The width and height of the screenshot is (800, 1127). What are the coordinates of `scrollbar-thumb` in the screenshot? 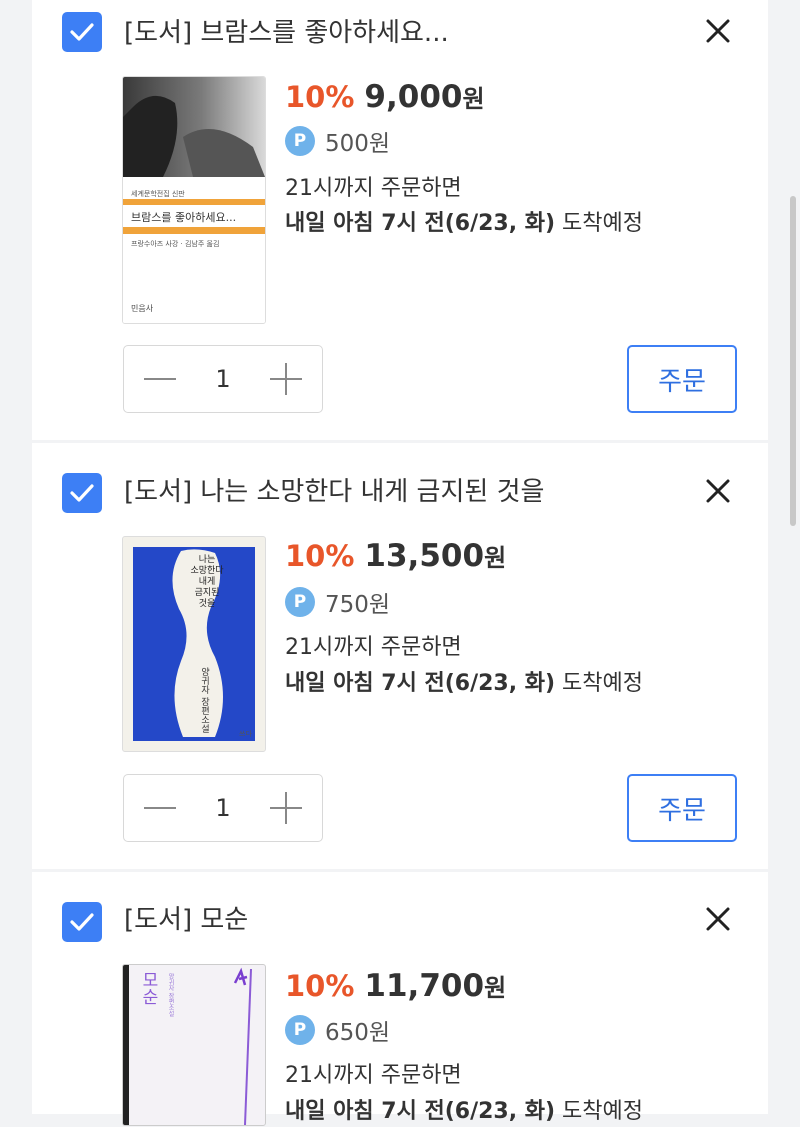 It's located at (793, 361).